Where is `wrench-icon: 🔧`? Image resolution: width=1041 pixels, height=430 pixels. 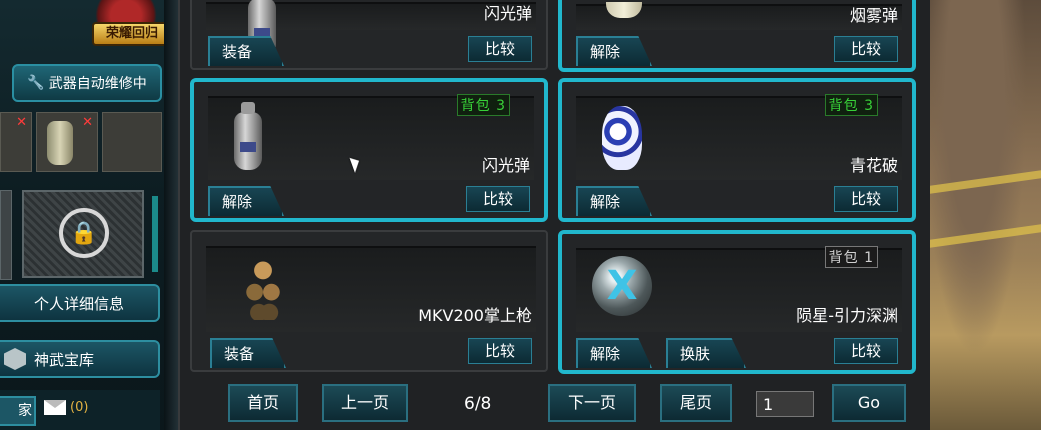 wrench-icon: 🔧 is located at coordinates (36, 83).